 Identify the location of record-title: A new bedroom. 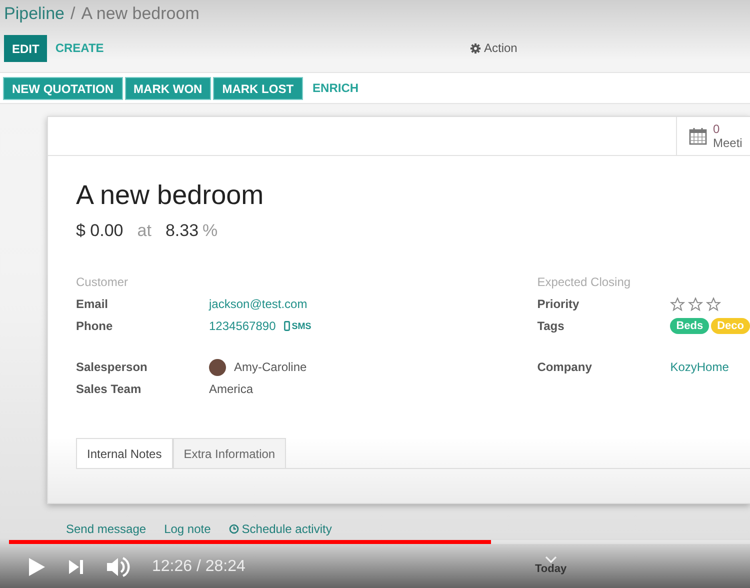
(170, 195).